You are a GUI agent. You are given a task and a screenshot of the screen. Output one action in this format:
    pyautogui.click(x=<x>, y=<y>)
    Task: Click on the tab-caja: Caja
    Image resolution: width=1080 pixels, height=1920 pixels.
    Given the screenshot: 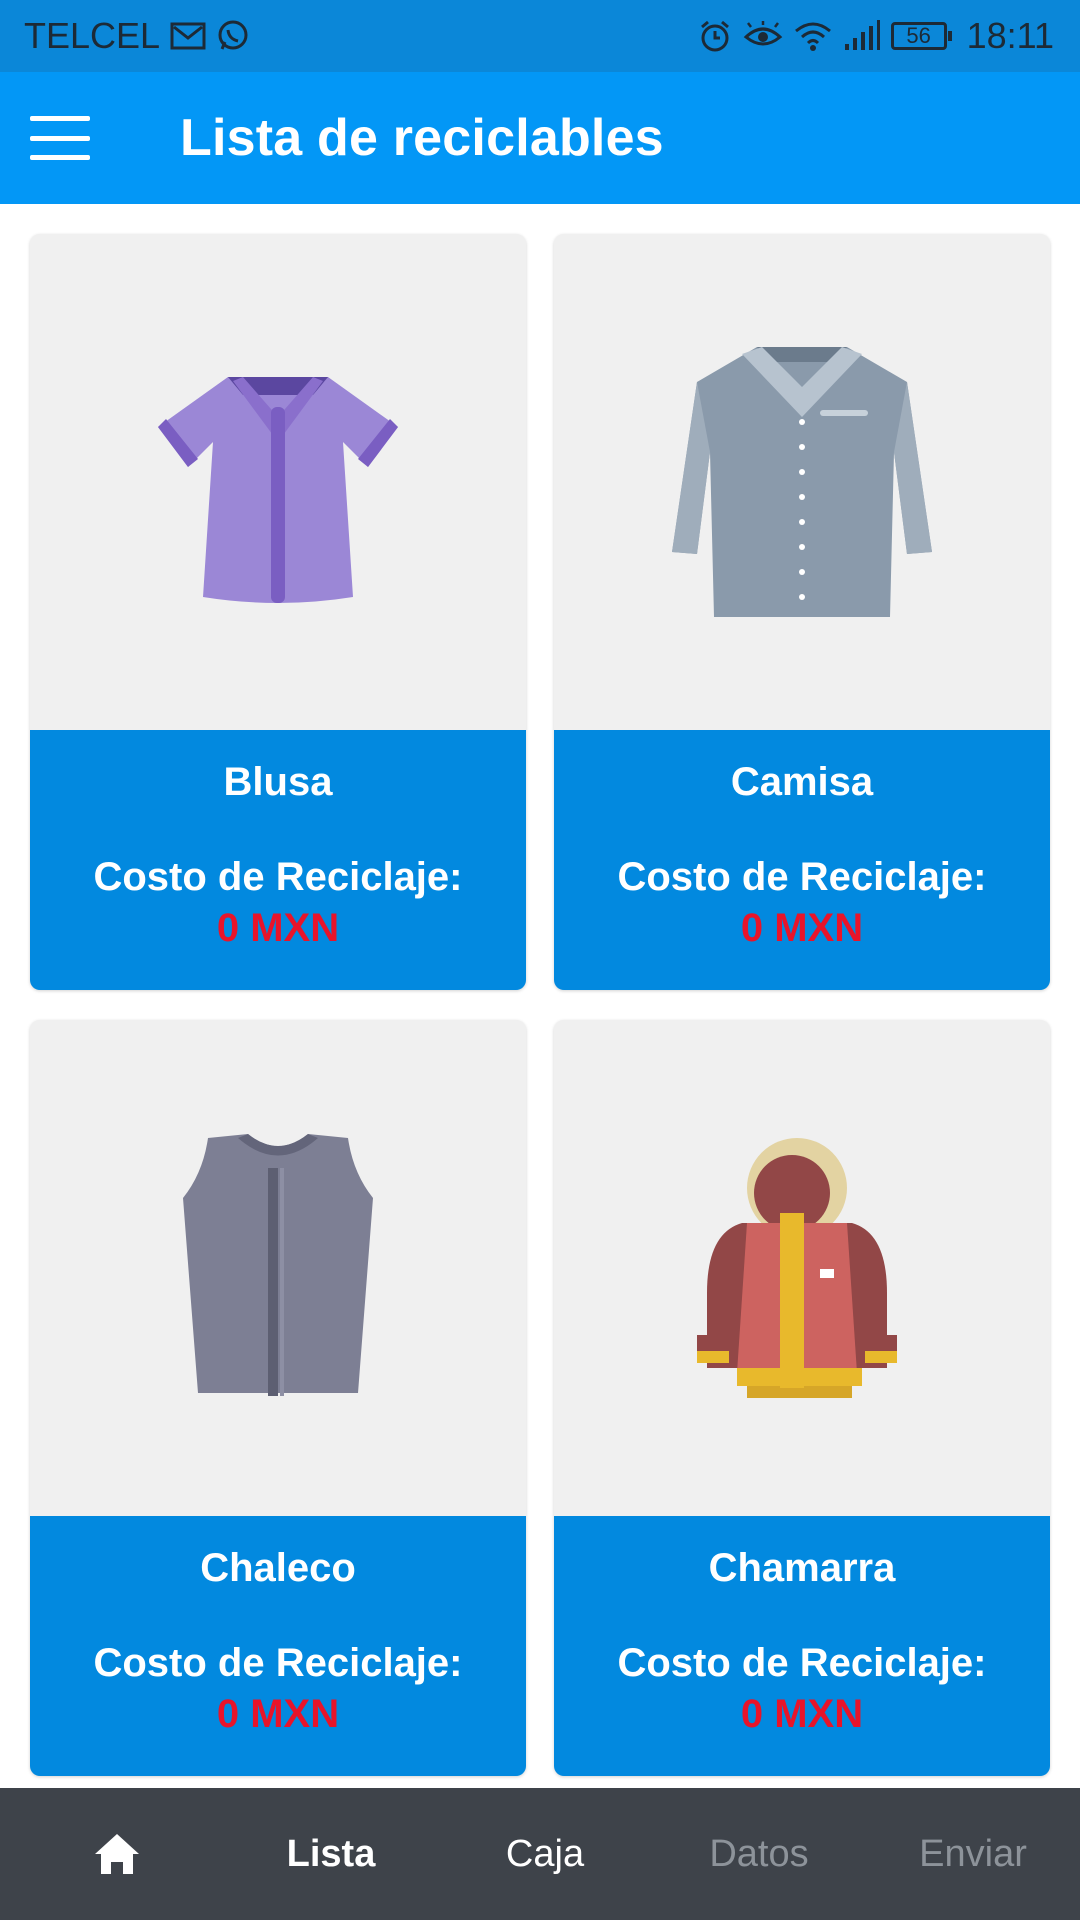 What is the action you would take?
    pyautogui.click(x=545, y=1854)
    